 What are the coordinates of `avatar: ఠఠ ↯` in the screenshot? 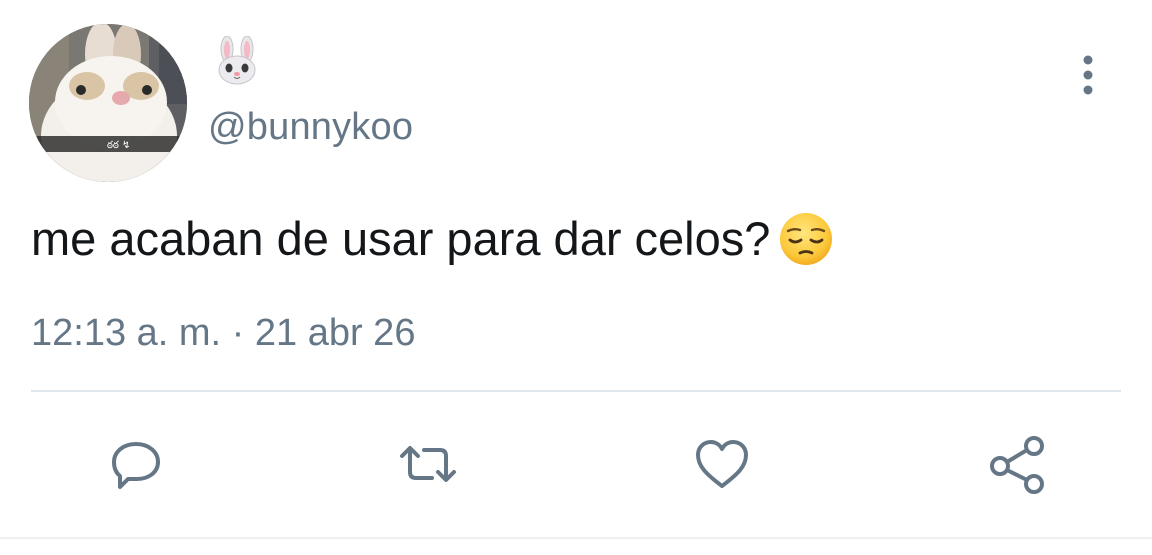 It's located at (108, 103).